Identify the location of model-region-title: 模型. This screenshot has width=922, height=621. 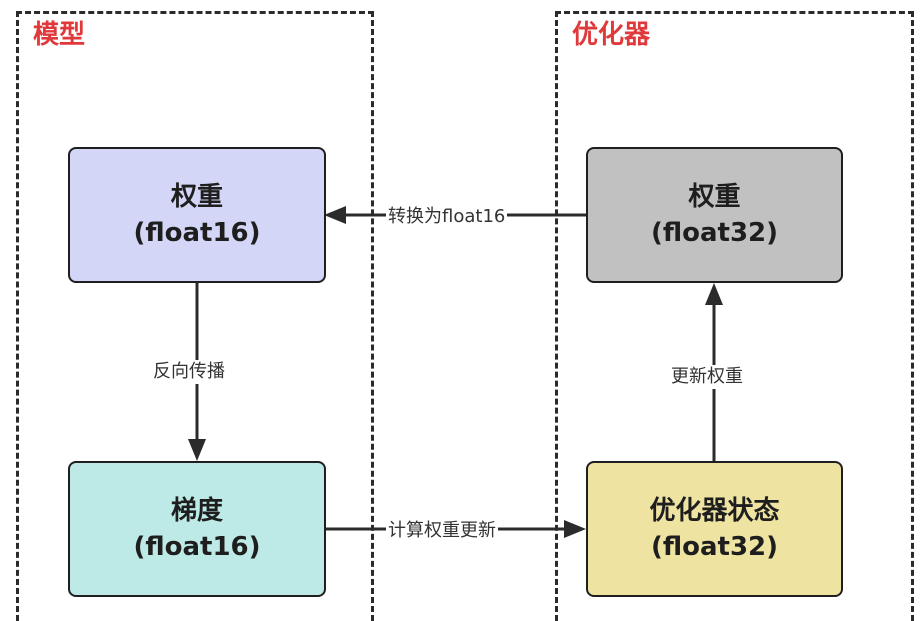
(59, 35).